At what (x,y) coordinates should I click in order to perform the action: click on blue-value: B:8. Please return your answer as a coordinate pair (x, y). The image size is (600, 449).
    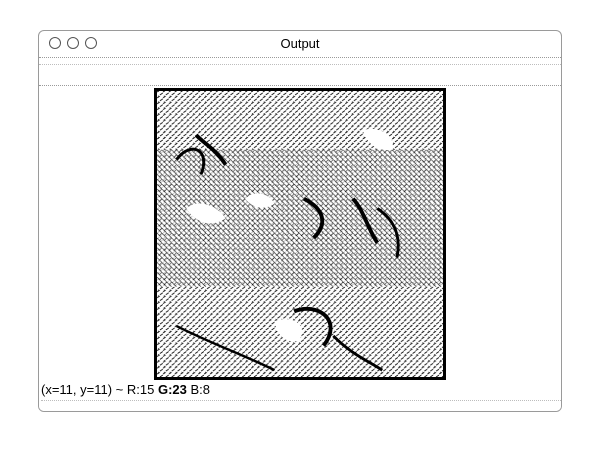
    Looking at the image, I should click on (200, 389).